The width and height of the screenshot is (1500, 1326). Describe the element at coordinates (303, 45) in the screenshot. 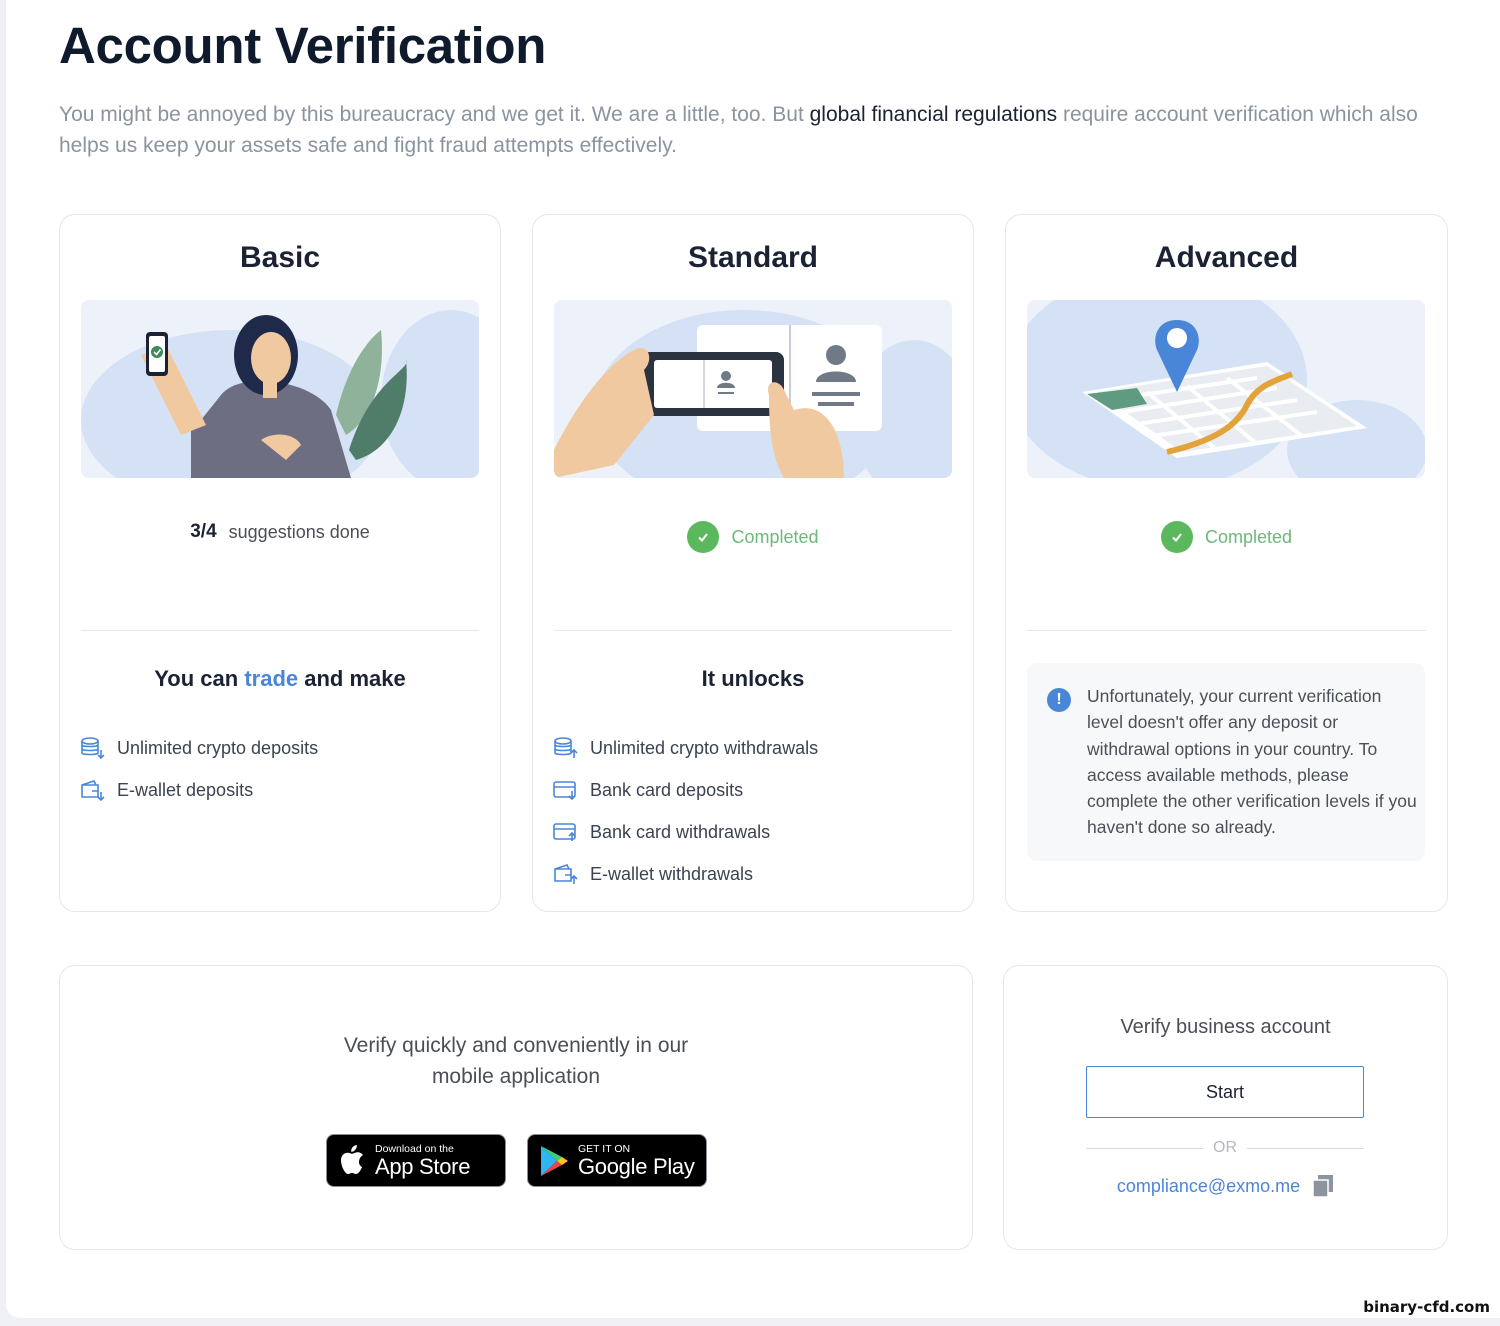

I see `page-title: Account Verification` at that location.